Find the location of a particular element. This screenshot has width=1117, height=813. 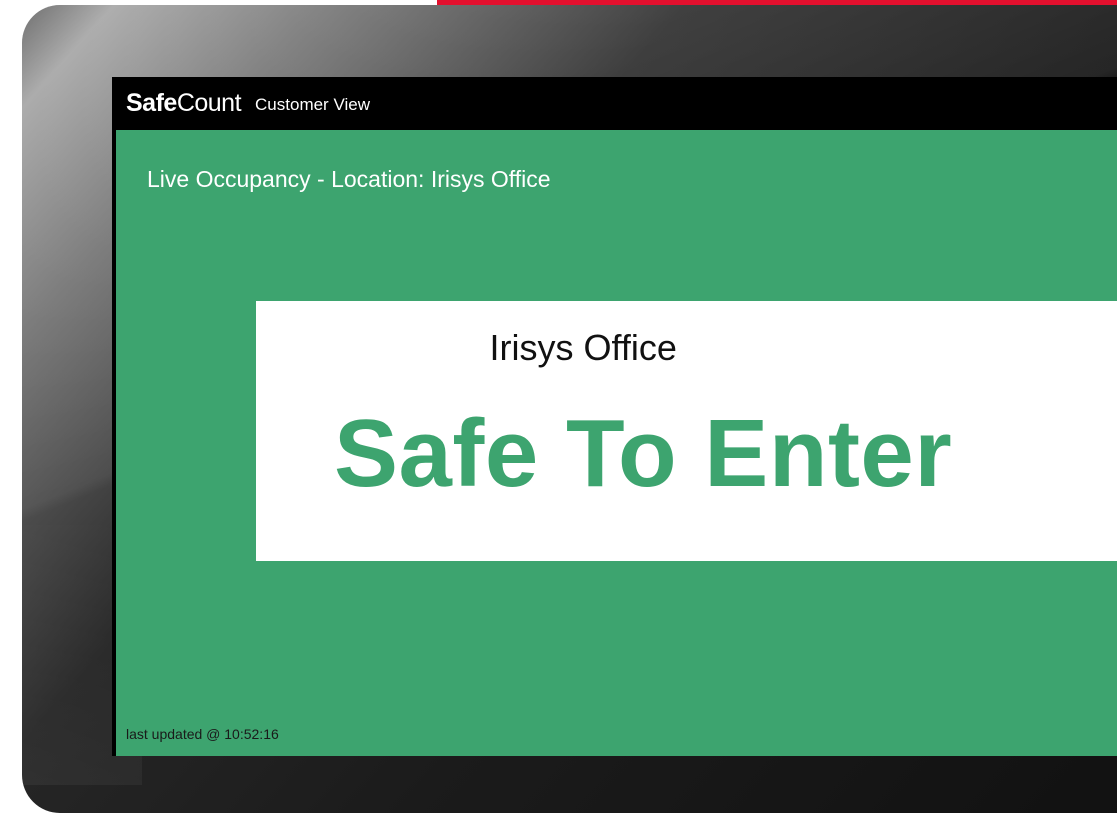

page-title: Live Occupancy - Location: Irisys Office is located at coordinates (349, 179).